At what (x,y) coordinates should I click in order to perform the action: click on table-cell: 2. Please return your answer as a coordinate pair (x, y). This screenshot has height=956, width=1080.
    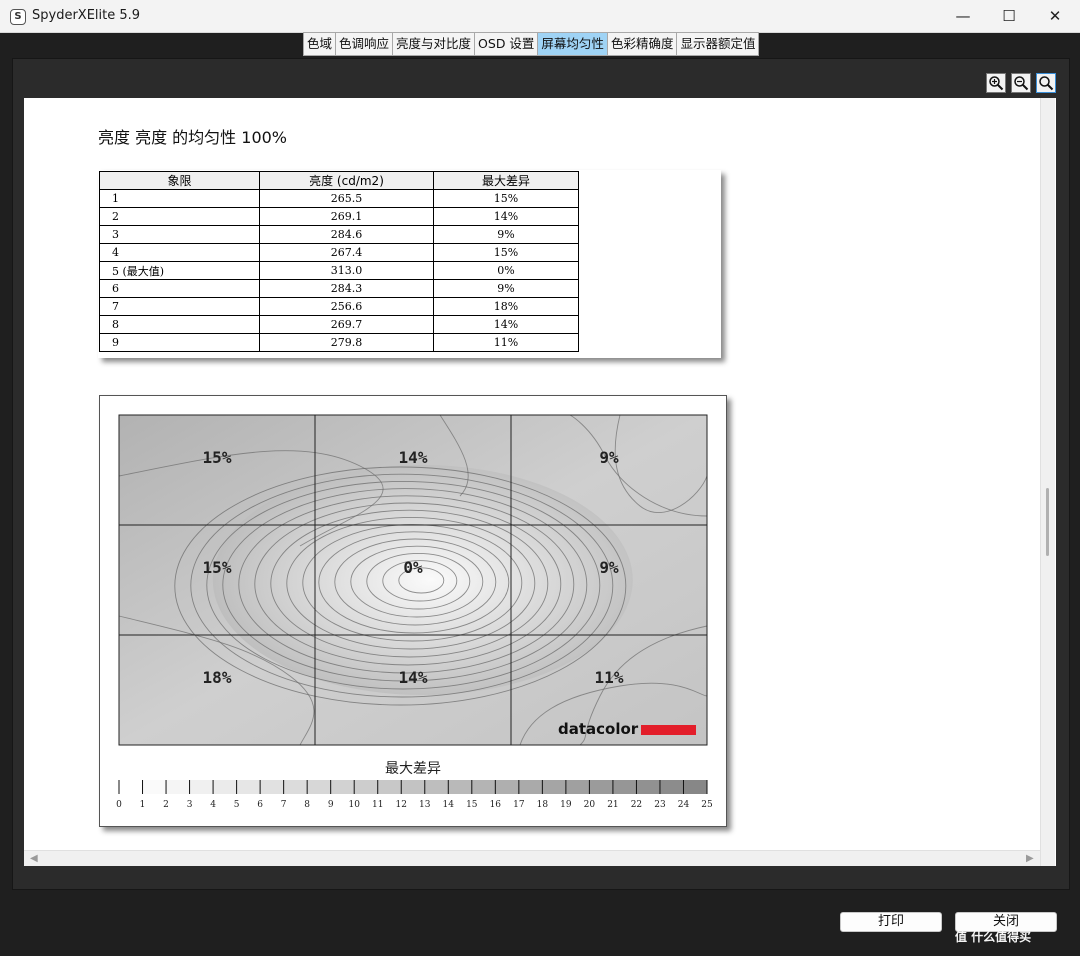
    Looking at the image, I should click on (179, 216).